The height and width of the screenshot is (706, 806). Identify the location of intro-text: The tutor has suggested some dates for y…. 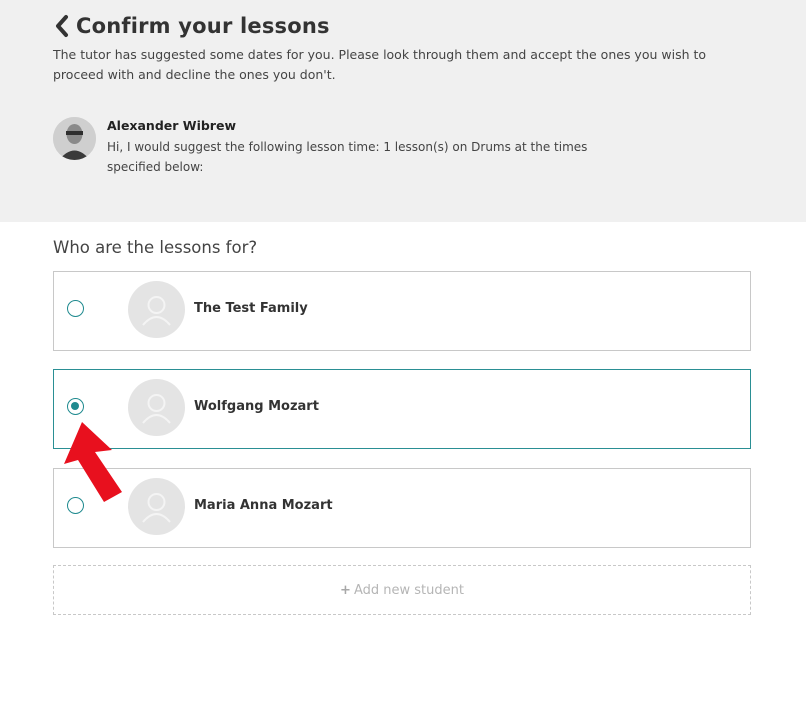
(380, 64).